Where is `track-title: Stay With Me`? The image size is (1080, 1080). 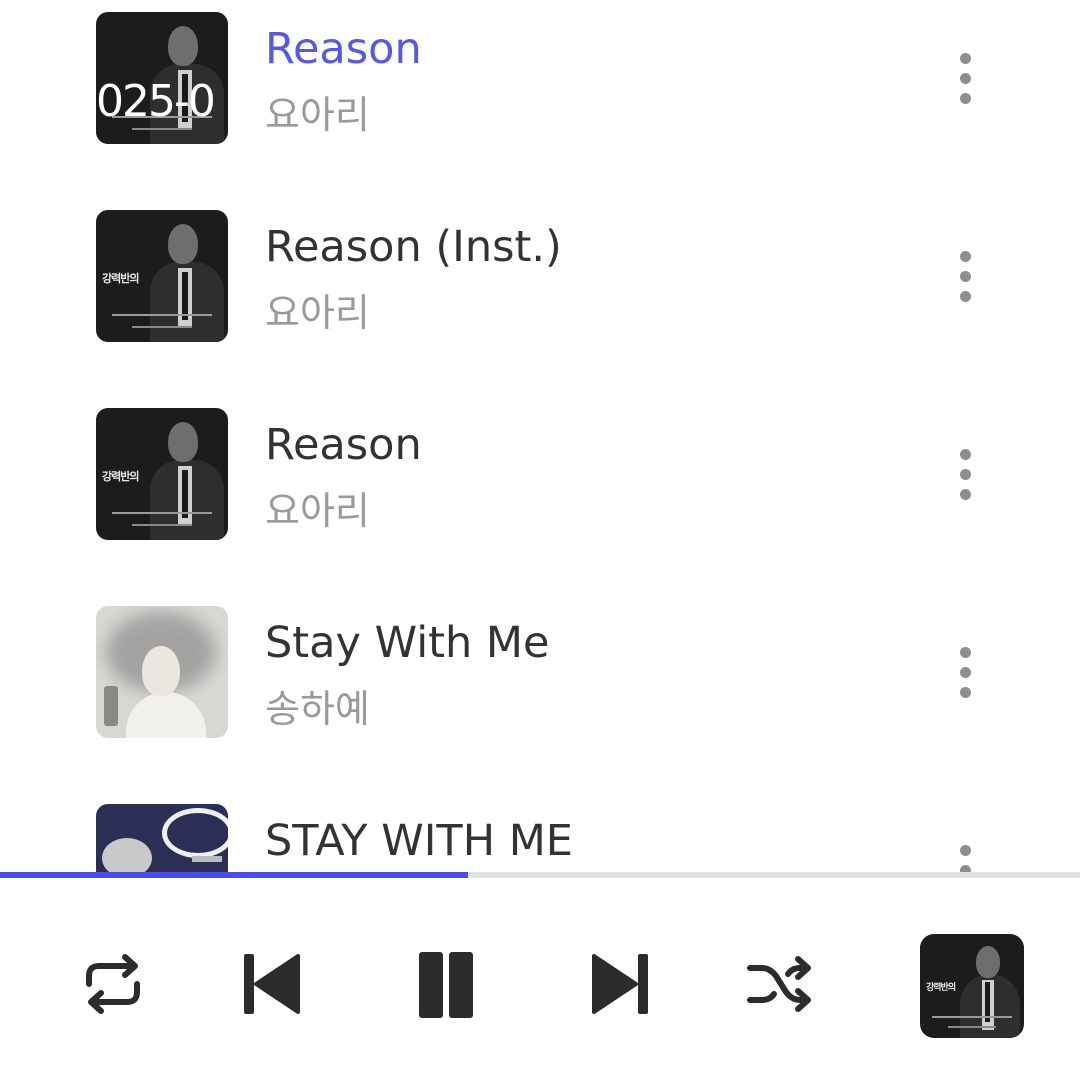 track-title: Stay With Me is located at coordinates (407, 643).